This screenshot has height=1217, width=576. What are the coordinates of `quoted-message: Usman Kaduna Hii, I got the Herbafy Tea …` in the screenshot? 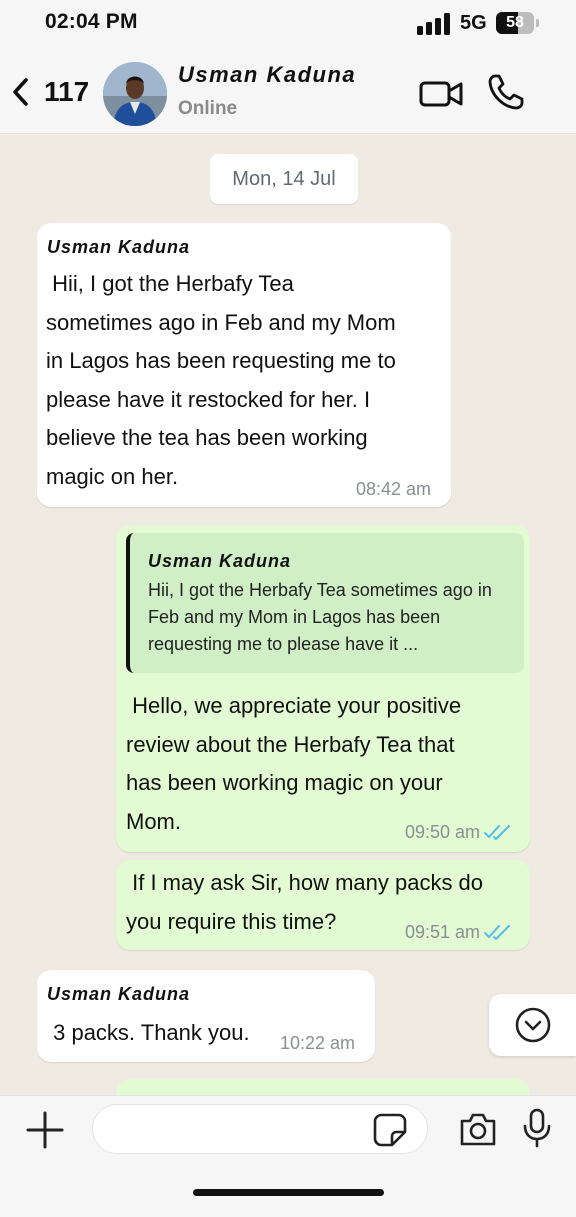 It's located at (325, 603).